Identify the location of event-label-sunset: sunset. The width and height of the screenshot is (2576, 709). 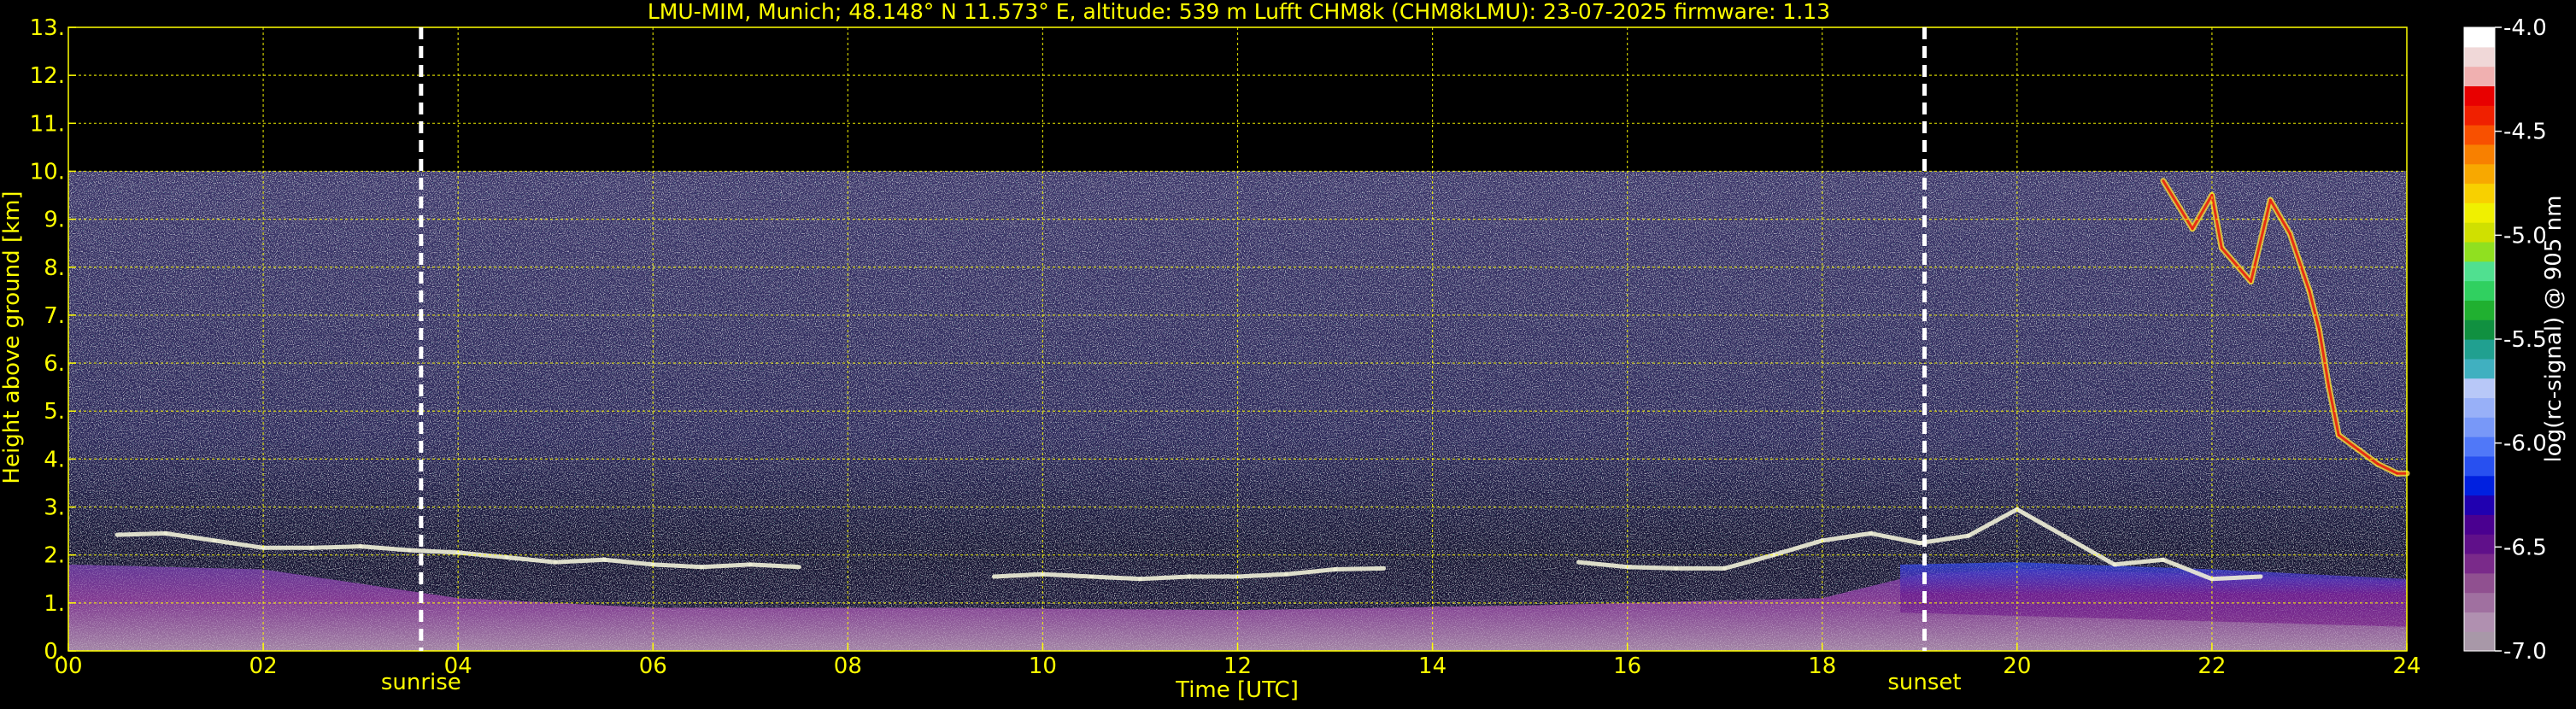
(1924, 683).